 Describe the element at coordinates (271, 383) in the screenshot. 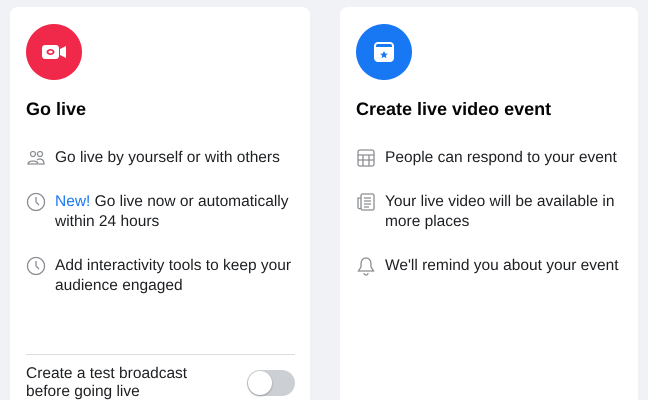

I see `toggle-switch` at that location.